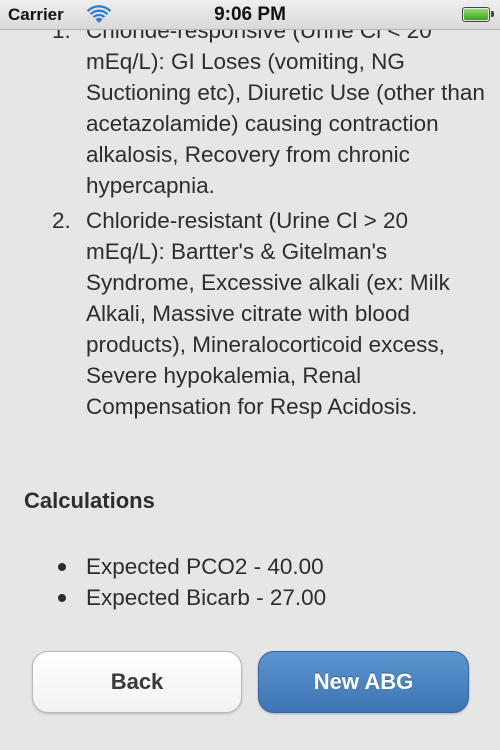  I want to click on calculation-text: Expected PCO2 - 40.00, so click(205, 566).